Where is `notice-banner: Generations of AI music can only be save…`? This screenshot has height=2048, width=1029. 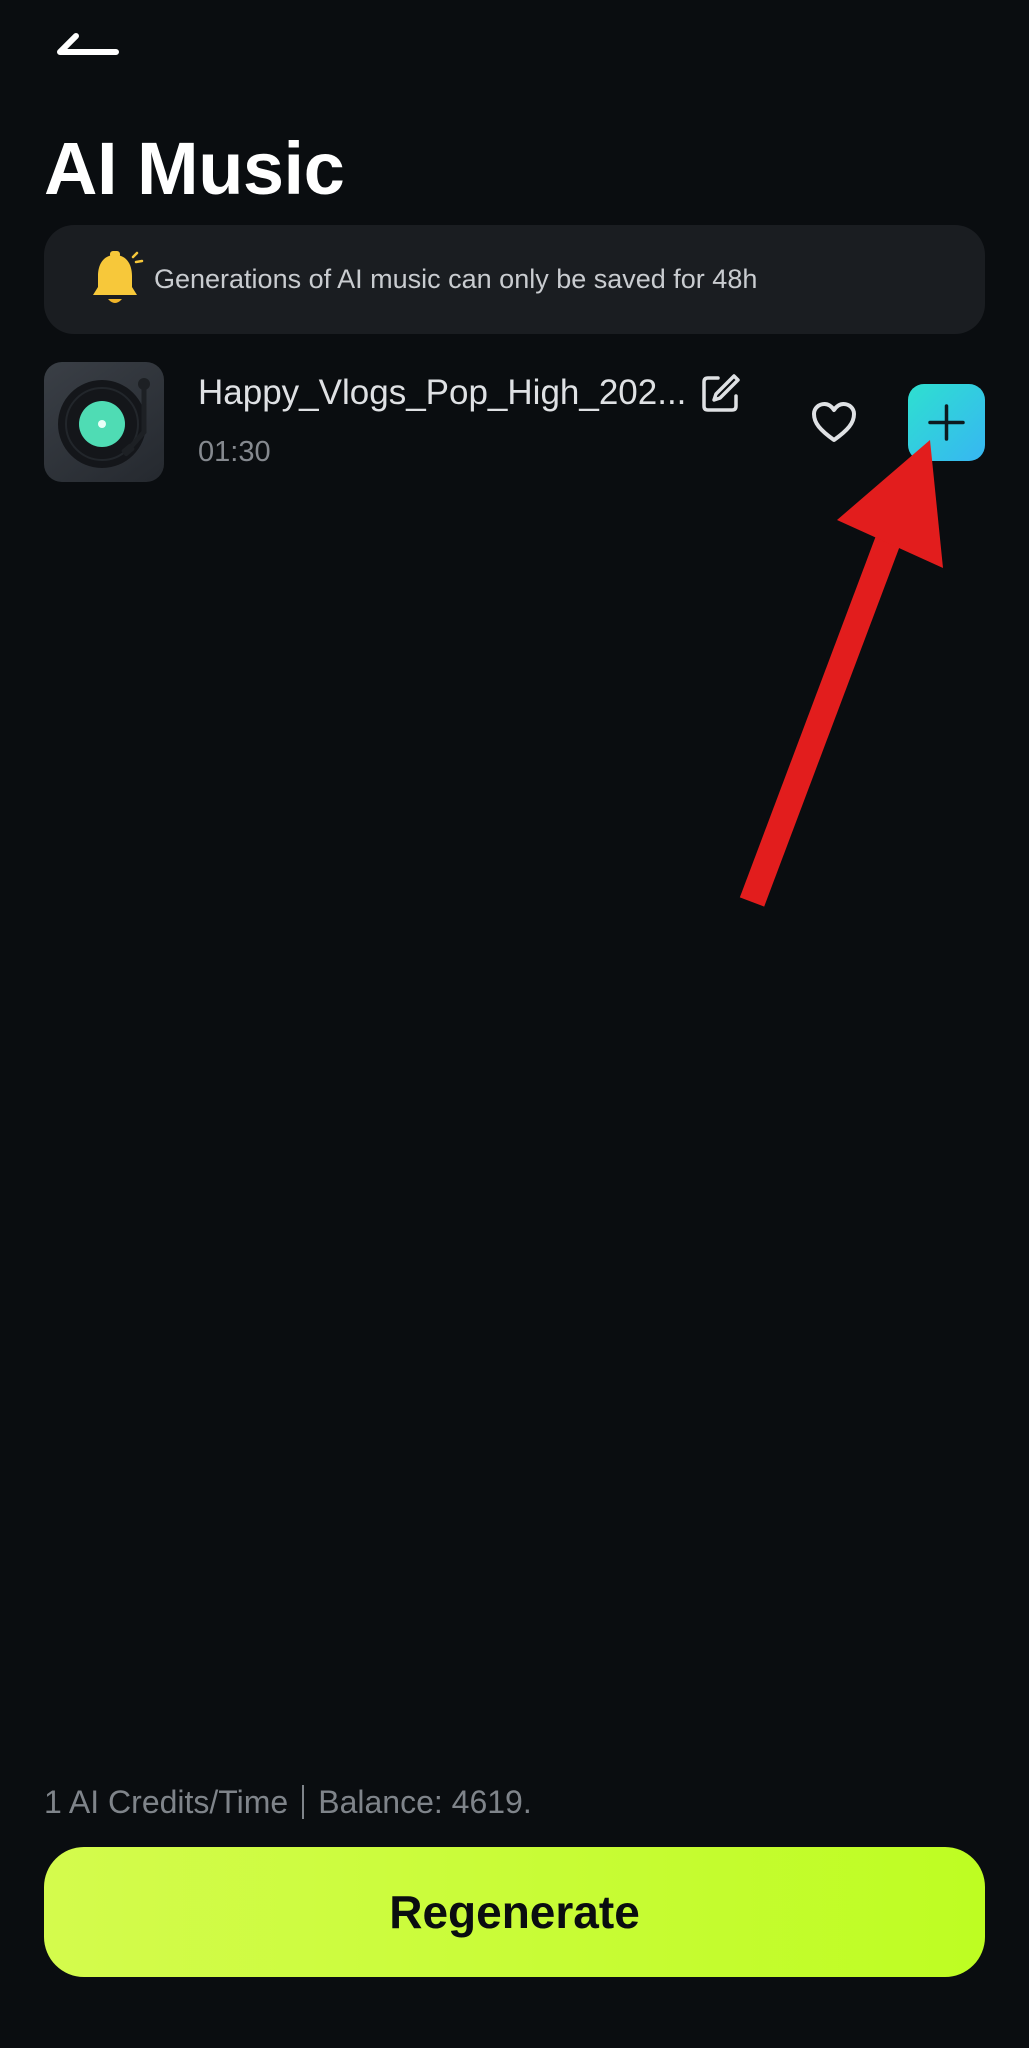 notice-banner: Generations of AI music can only be save… is located at coordinates (514, 279).